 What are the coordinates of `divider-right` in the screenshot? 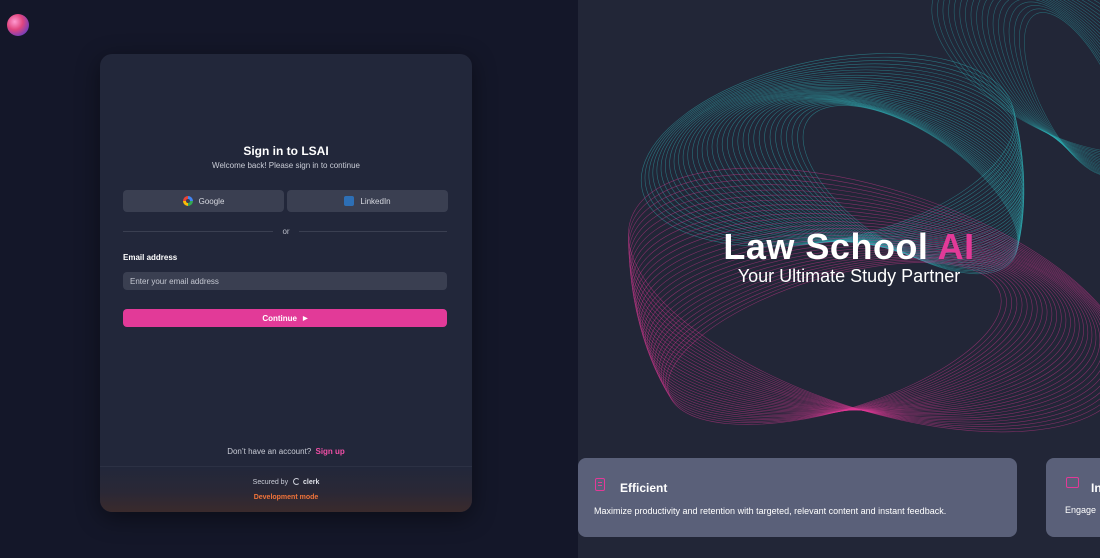 It's located at (373, 231).